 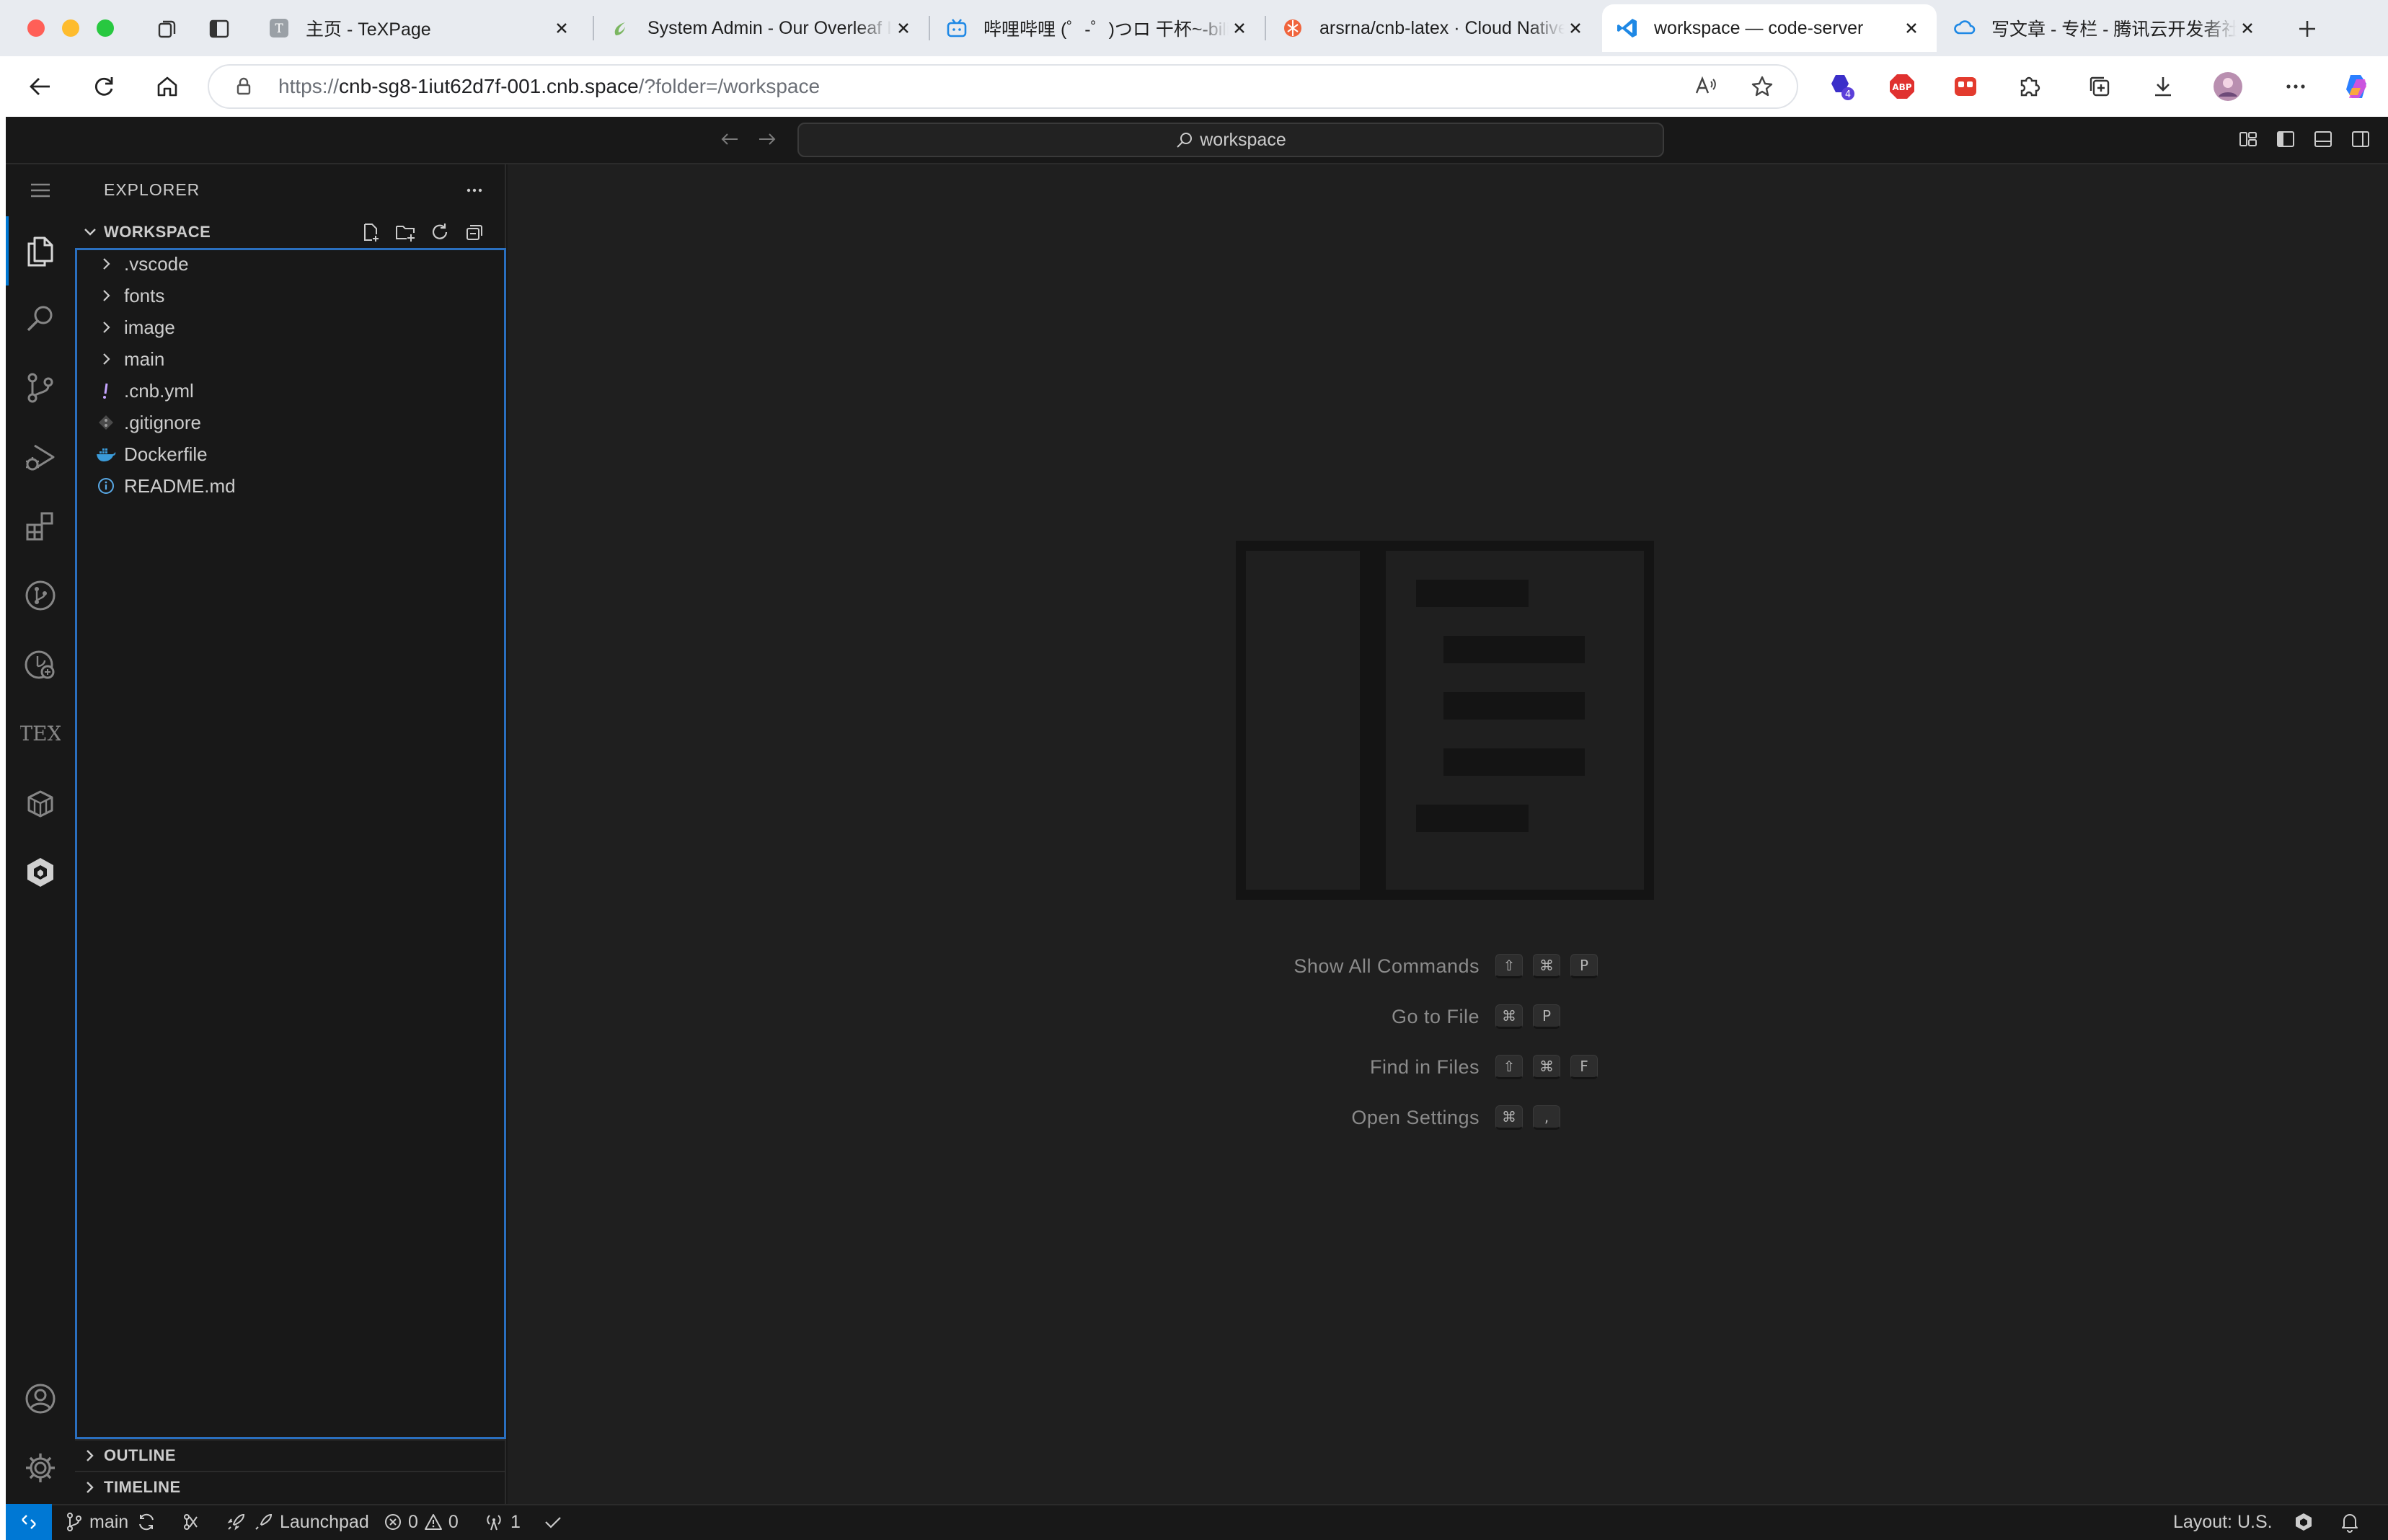 I want to click on explorer-more-actions-icon, so click(x=474, y=190).